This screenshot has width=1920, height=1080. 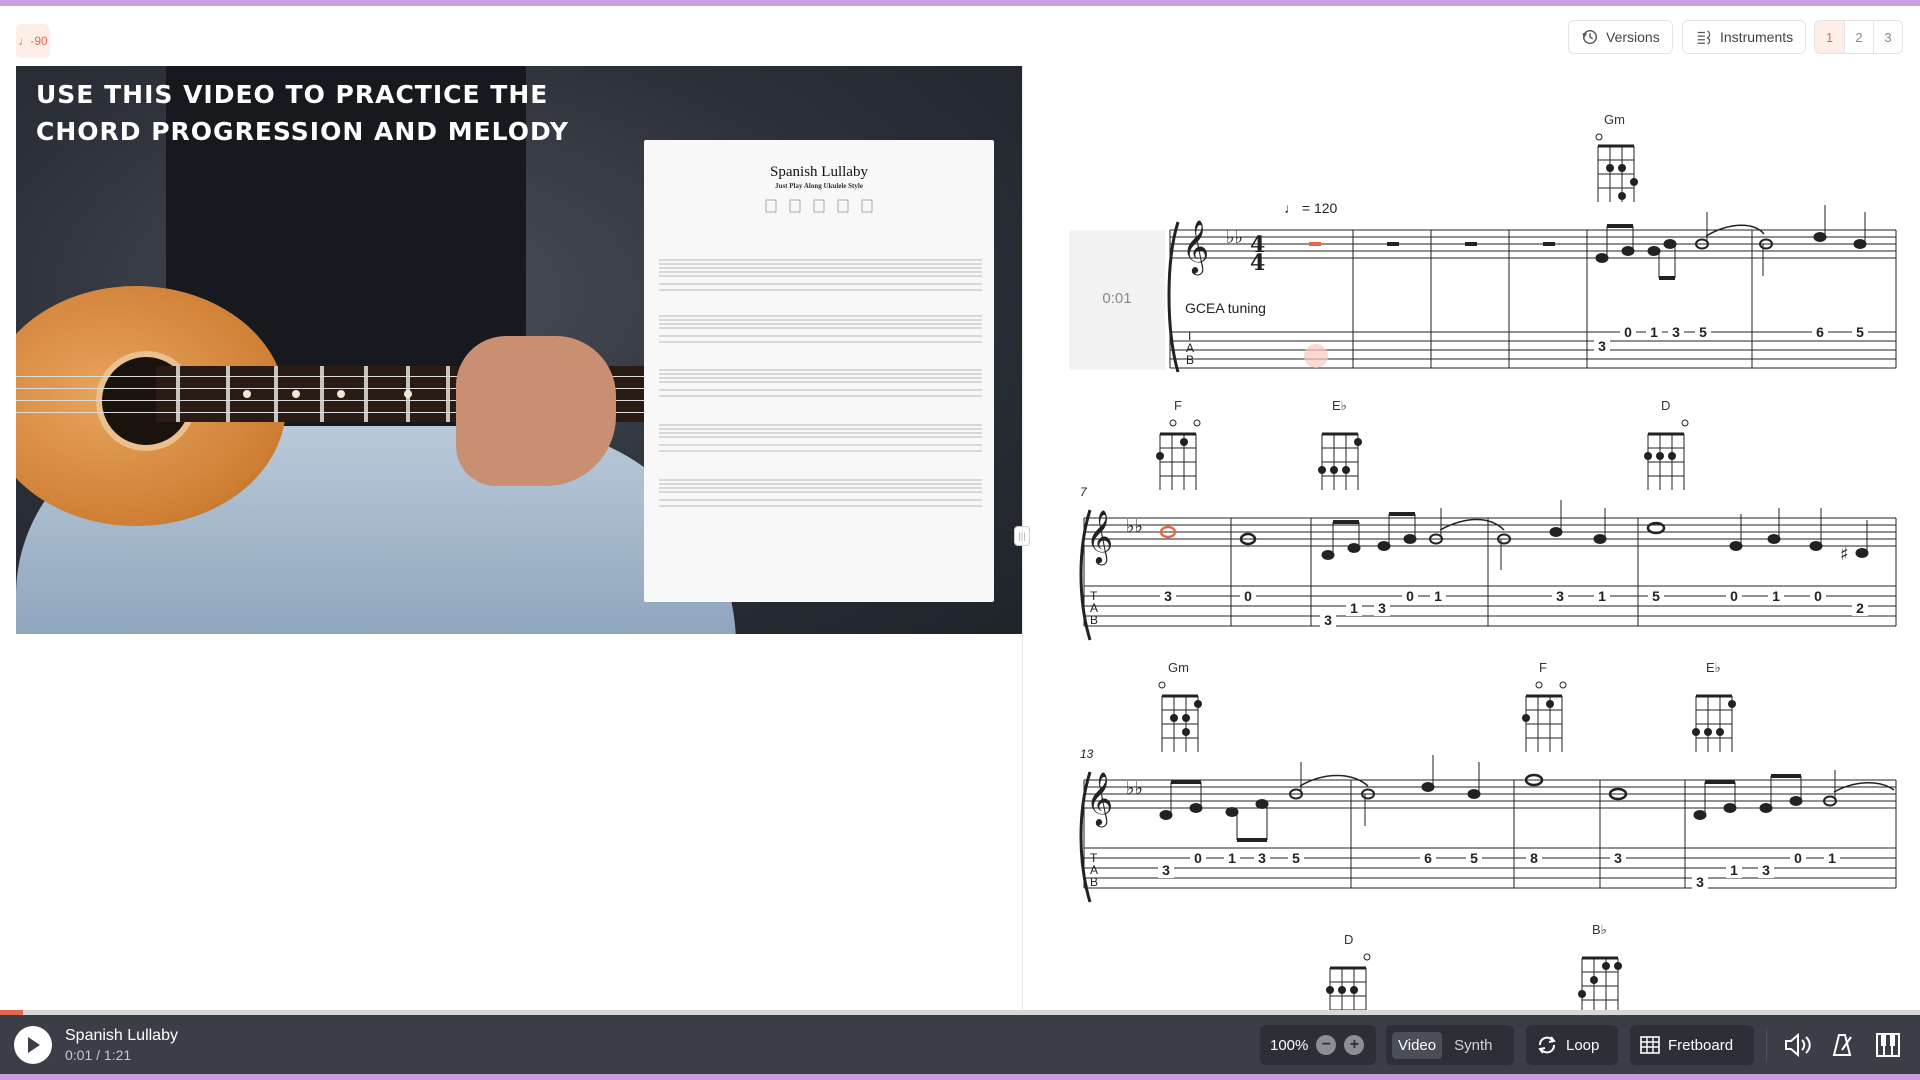 What do you see at coordinates (1590, 37) in the screenshot?
I see `history-icon` at bounding box center [1590, 37].